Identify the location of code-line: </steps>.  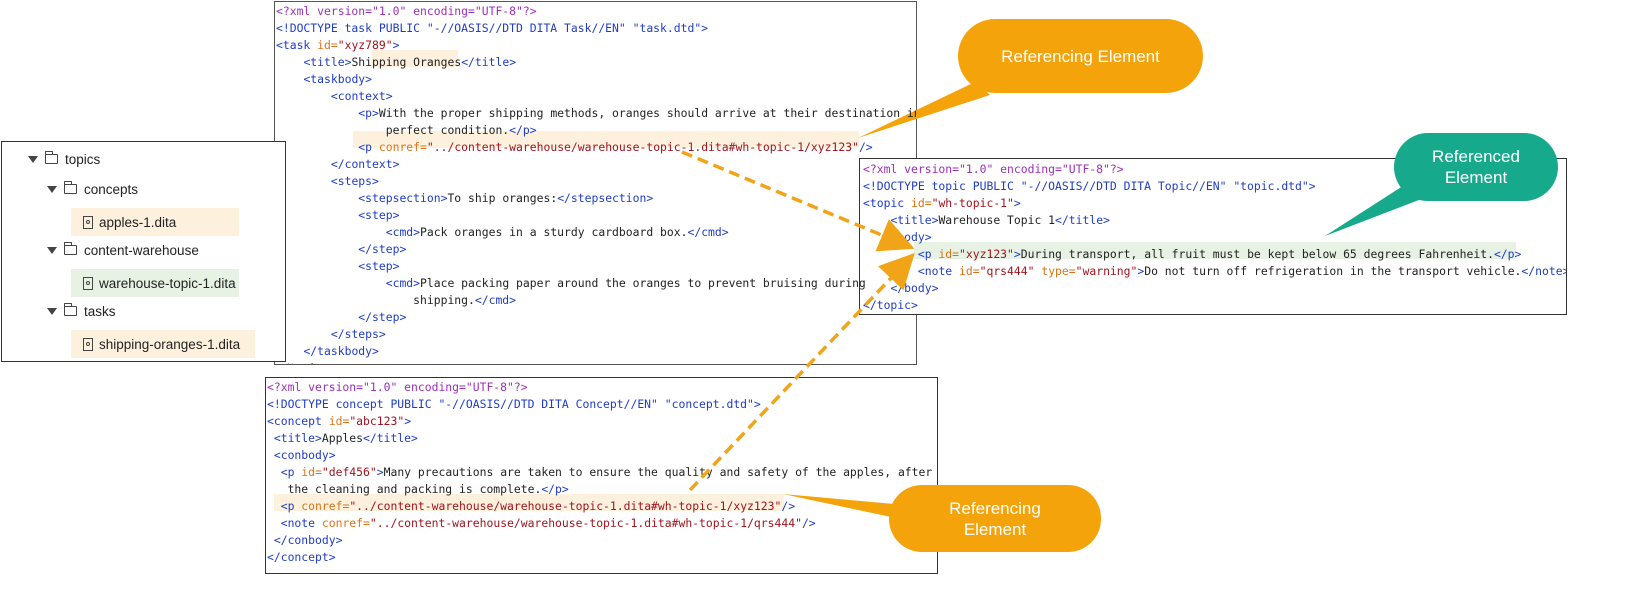
(596, 334).